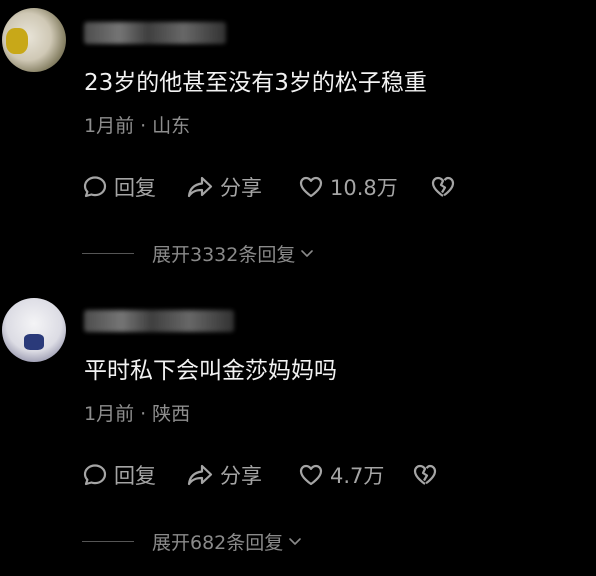 This screenshot has width=596, height=576. What do you see at coordinates (255, 83) in the screenshot?
I see `comment-text: 23岁的他甚至没有3岁的松子稳重` at bounding box center [255, 83].